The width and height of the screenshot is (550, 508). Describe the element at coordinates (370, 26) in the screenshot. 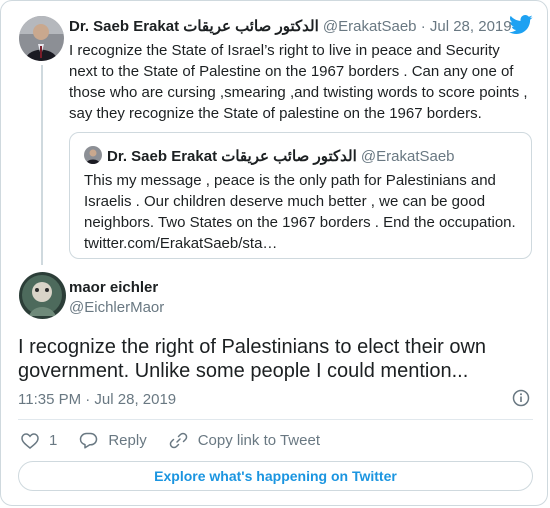

I see `primary-author-handle: @ErakatSaeb` at that location.